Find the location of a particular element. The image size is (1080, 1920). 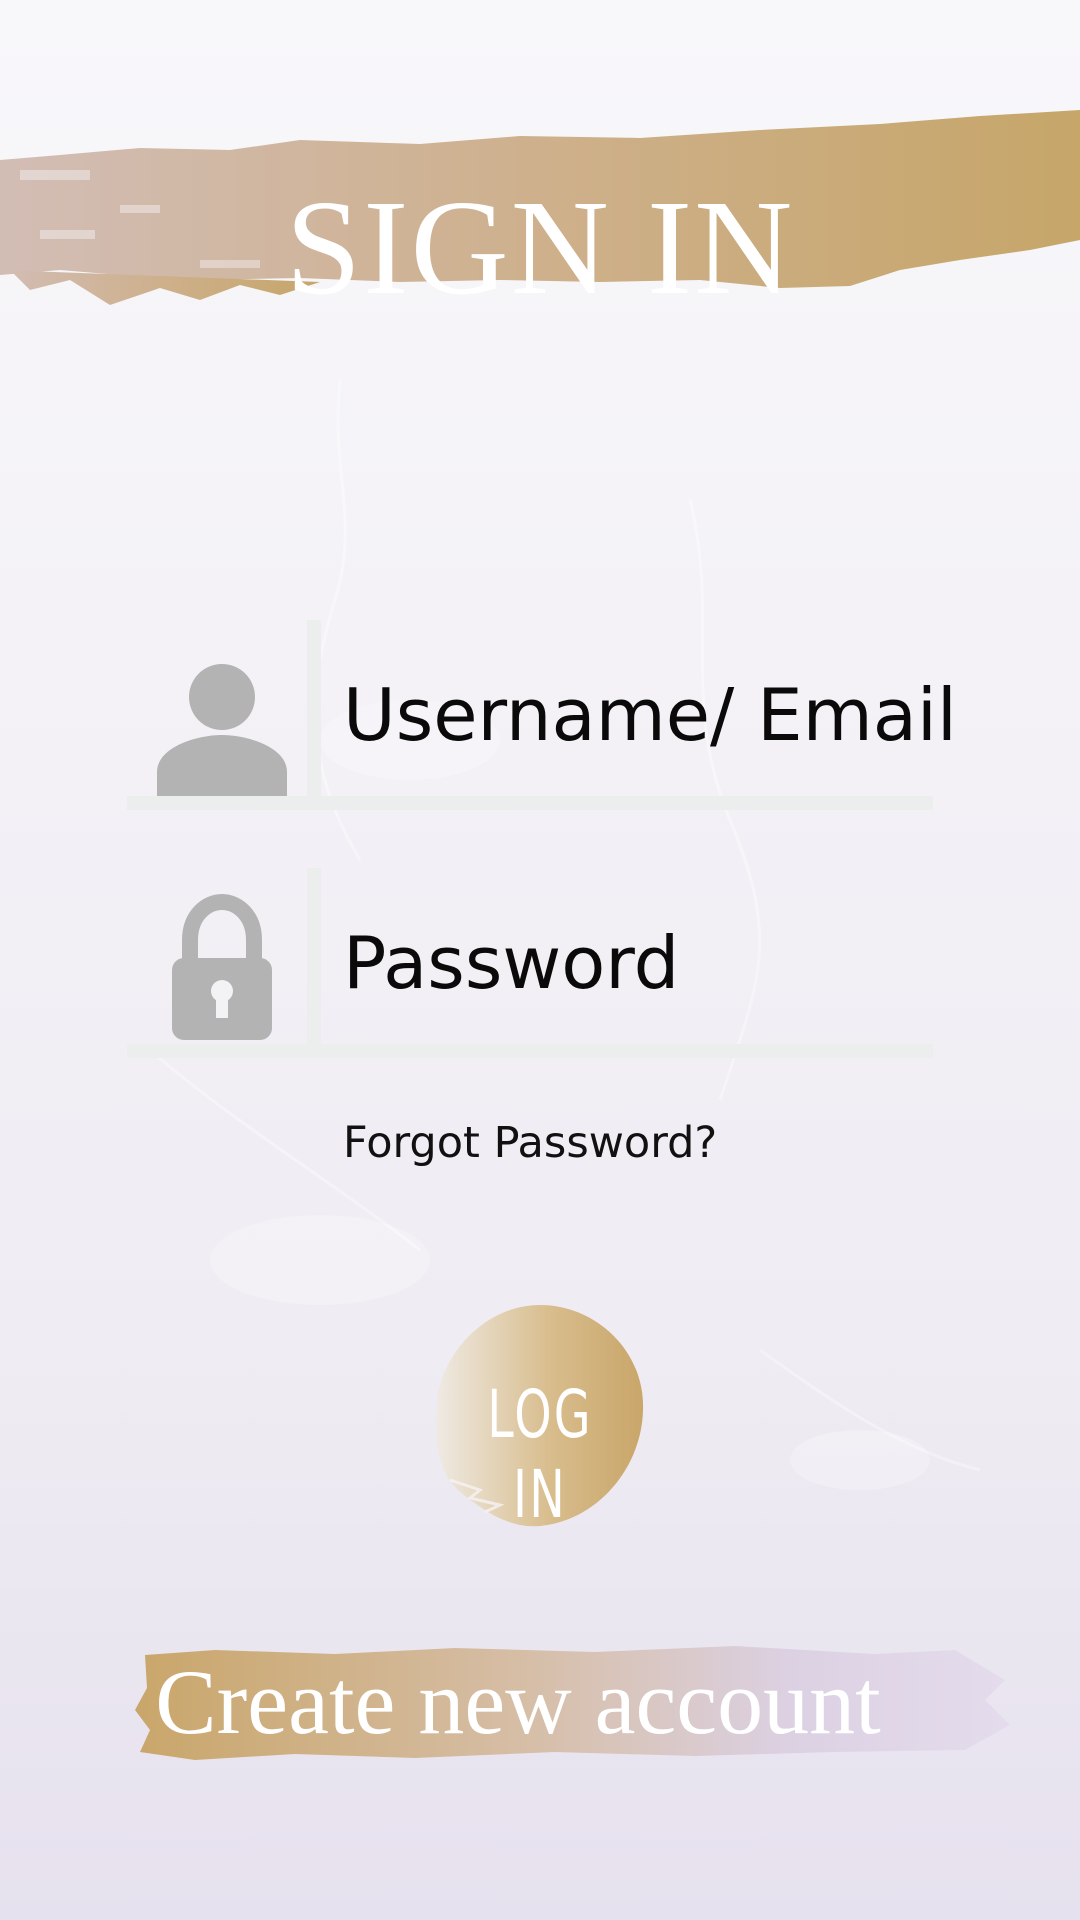

password-placeholder: Password is located at coordinates (511, 963).